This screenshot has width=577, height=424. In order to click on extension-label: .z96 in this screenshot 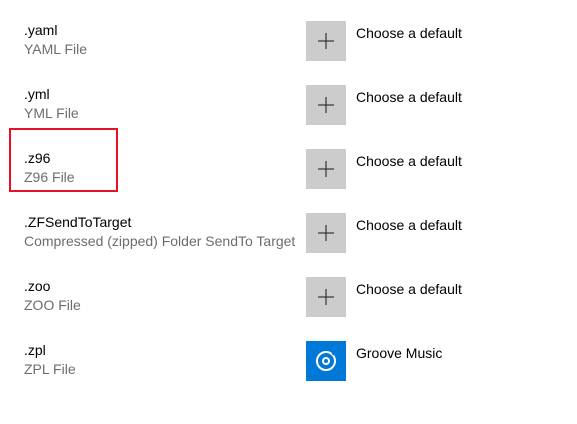, I will do `click(37, 158)`.